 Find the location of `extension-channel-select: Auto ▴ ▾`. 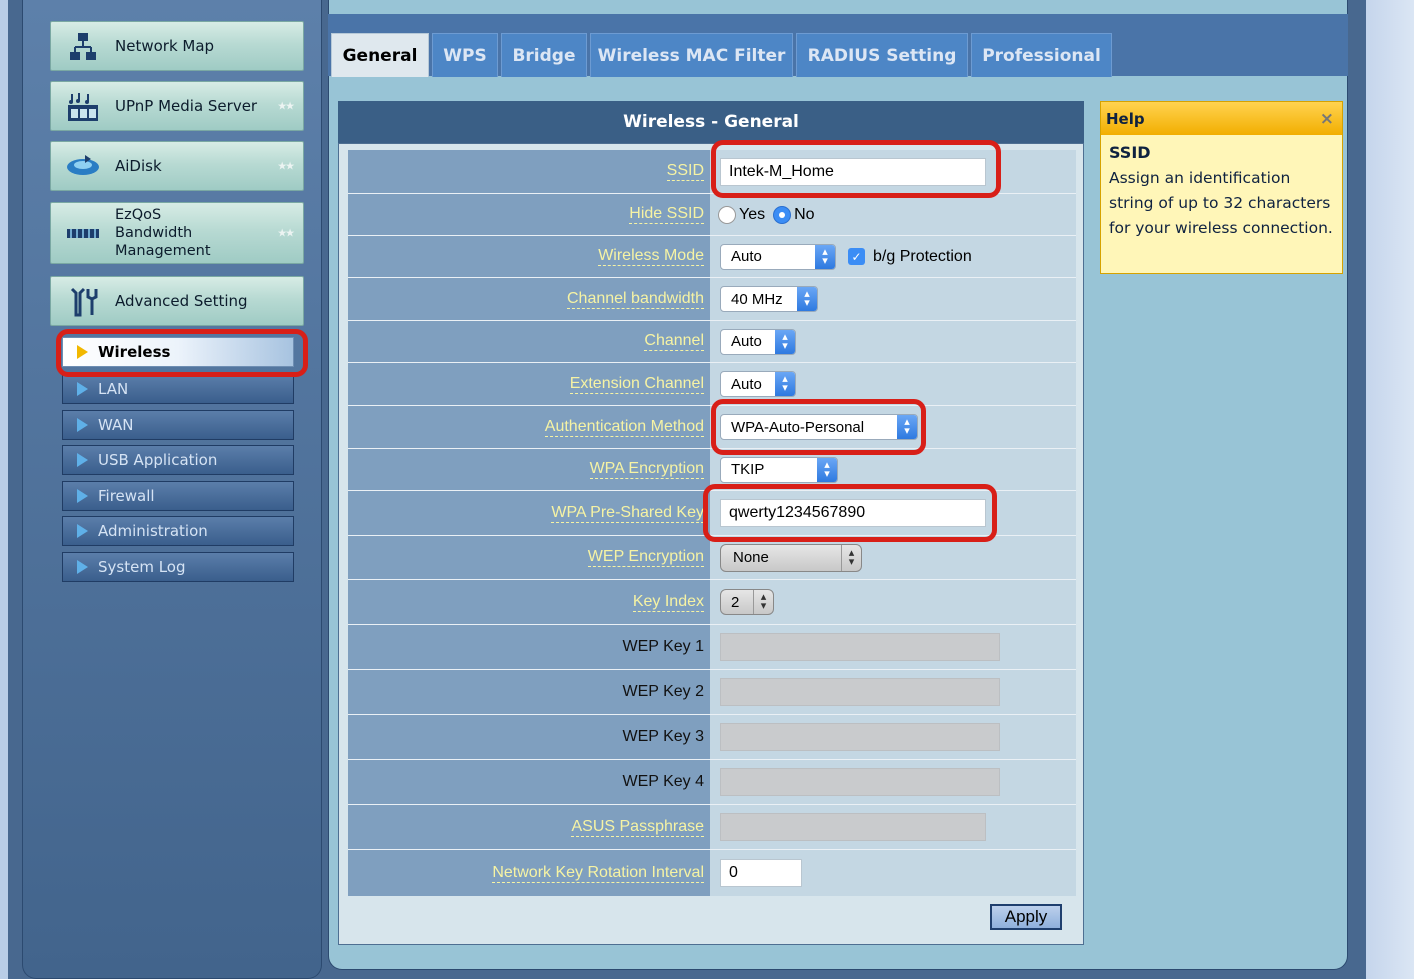

extension-channel-select: Auto ▴ ▾ is located at coordinates (758, 384).